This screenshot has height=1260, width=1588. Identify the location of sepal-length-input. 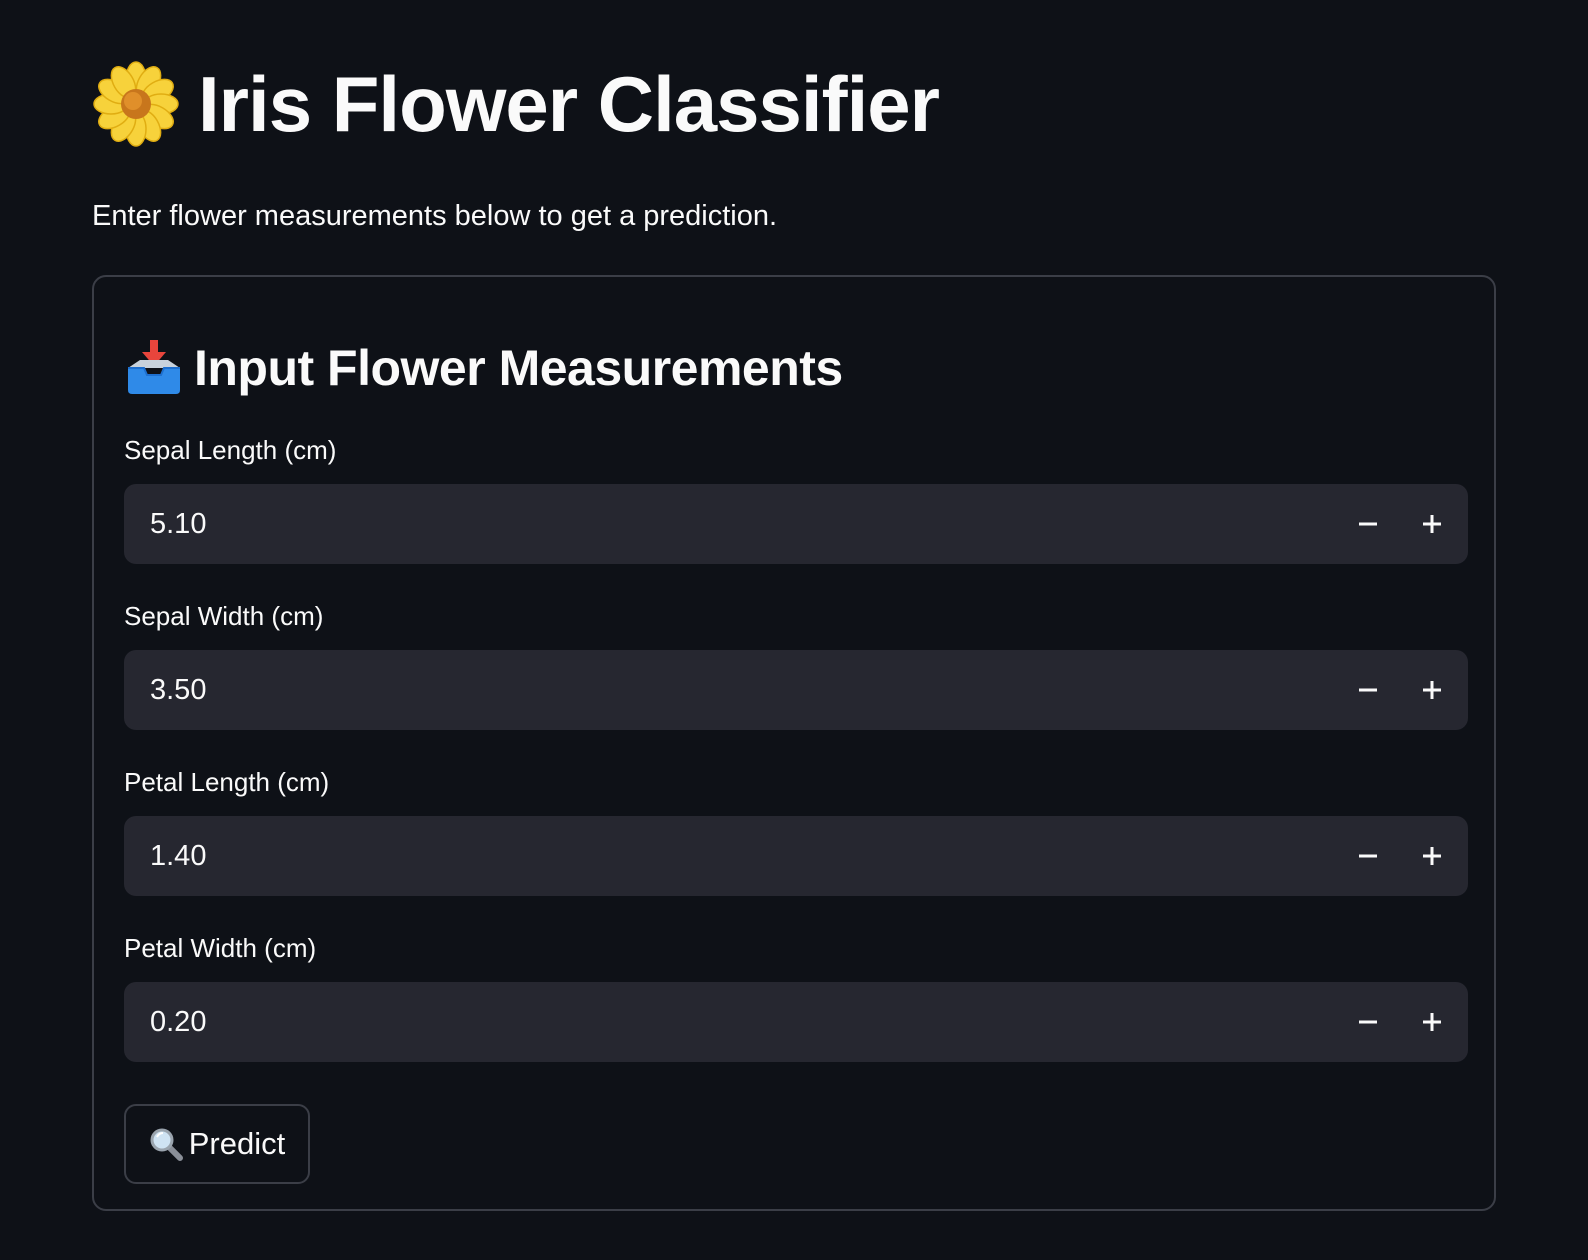
(730, 524).